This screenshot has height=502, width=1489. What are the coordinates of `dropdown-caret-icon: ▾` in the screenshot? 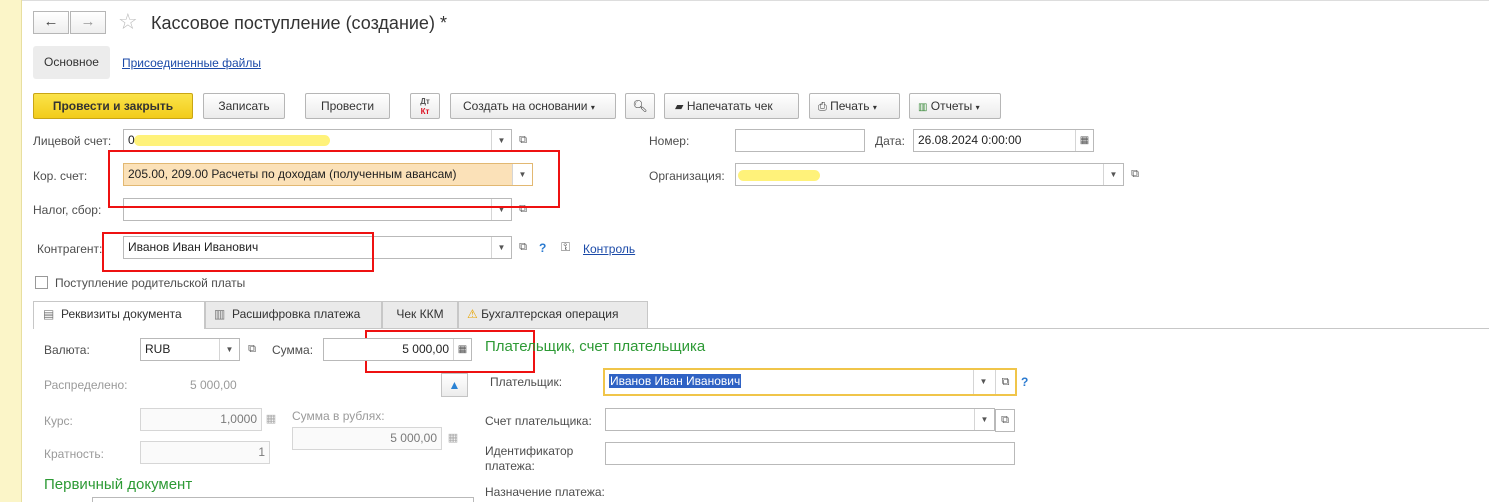 It's located at (592, 107).